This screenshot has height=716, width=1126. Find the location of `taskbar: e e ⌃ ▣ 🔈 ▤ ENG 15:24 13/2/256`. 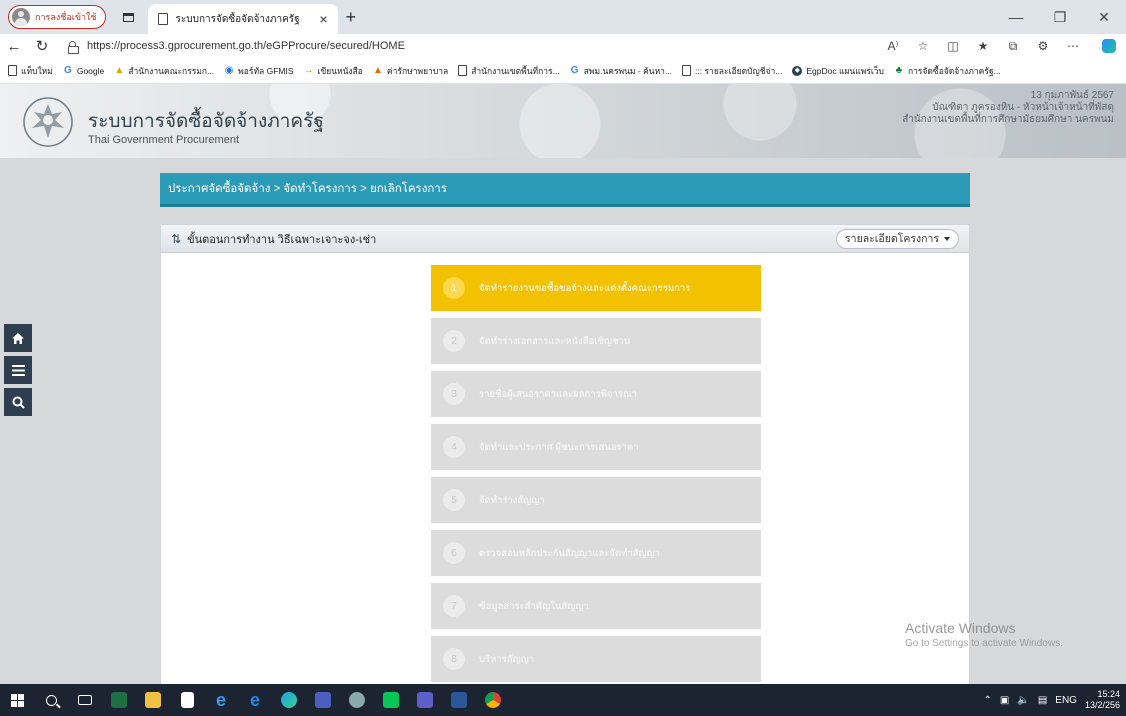

taskbar: e e ⌃ ▣ 🔈 ▤ ENG 15:24 13/2/256 is located at coordinates (563, 700).